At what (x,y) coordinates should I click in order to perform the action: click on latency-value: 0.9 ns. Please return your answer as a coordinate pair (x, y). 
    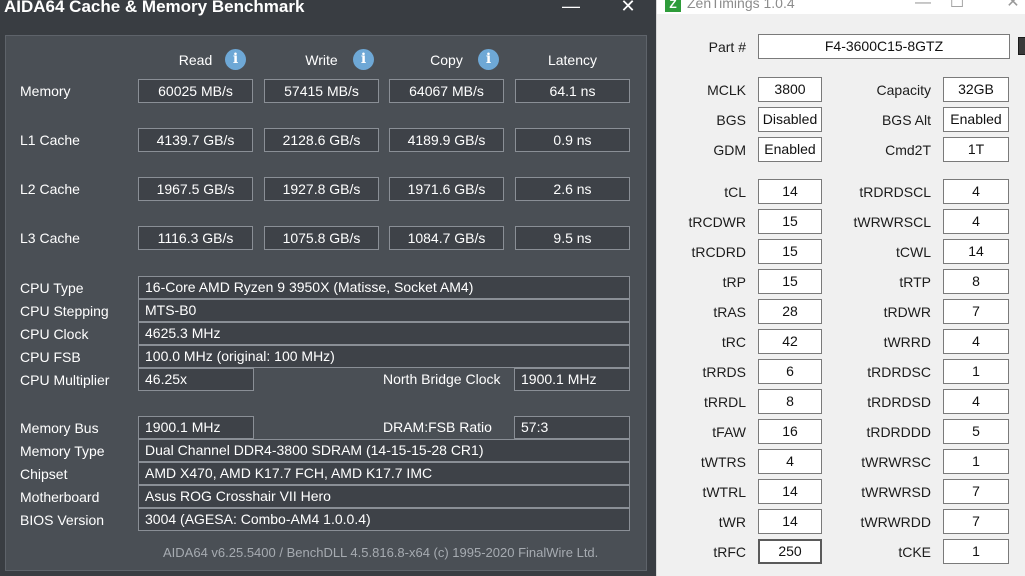
    Looking at the image, I should click on (572, 140).